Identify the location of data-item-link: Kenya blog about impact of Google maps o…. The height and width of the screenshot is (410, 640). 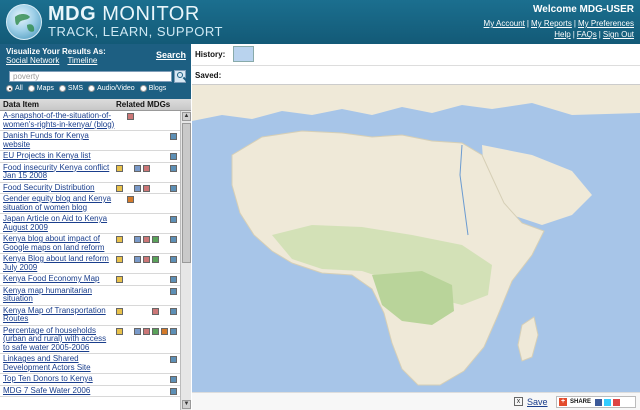
(59, 243).